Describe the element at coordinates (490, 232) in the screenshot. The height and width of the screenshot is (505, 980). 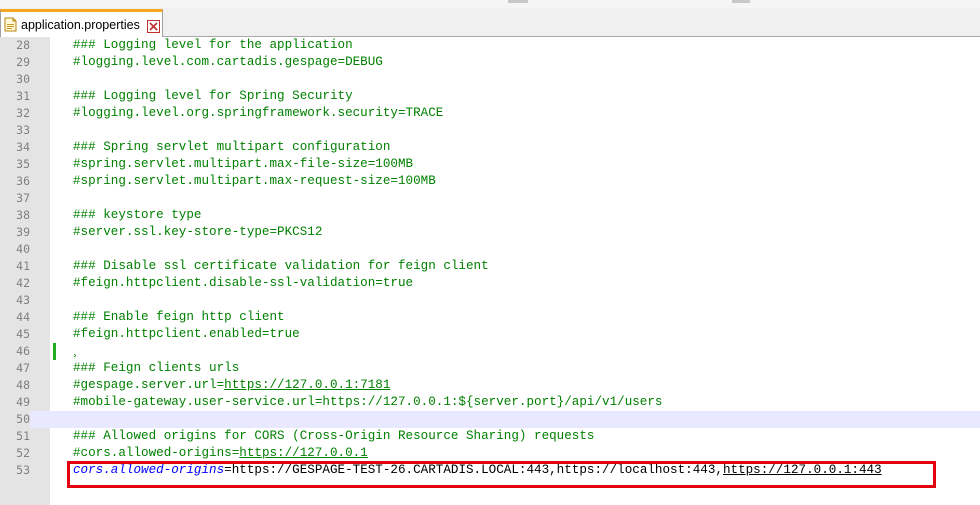
I see `code-line: 39 #server.ssl.key-store-type=PKCS12` at that location.